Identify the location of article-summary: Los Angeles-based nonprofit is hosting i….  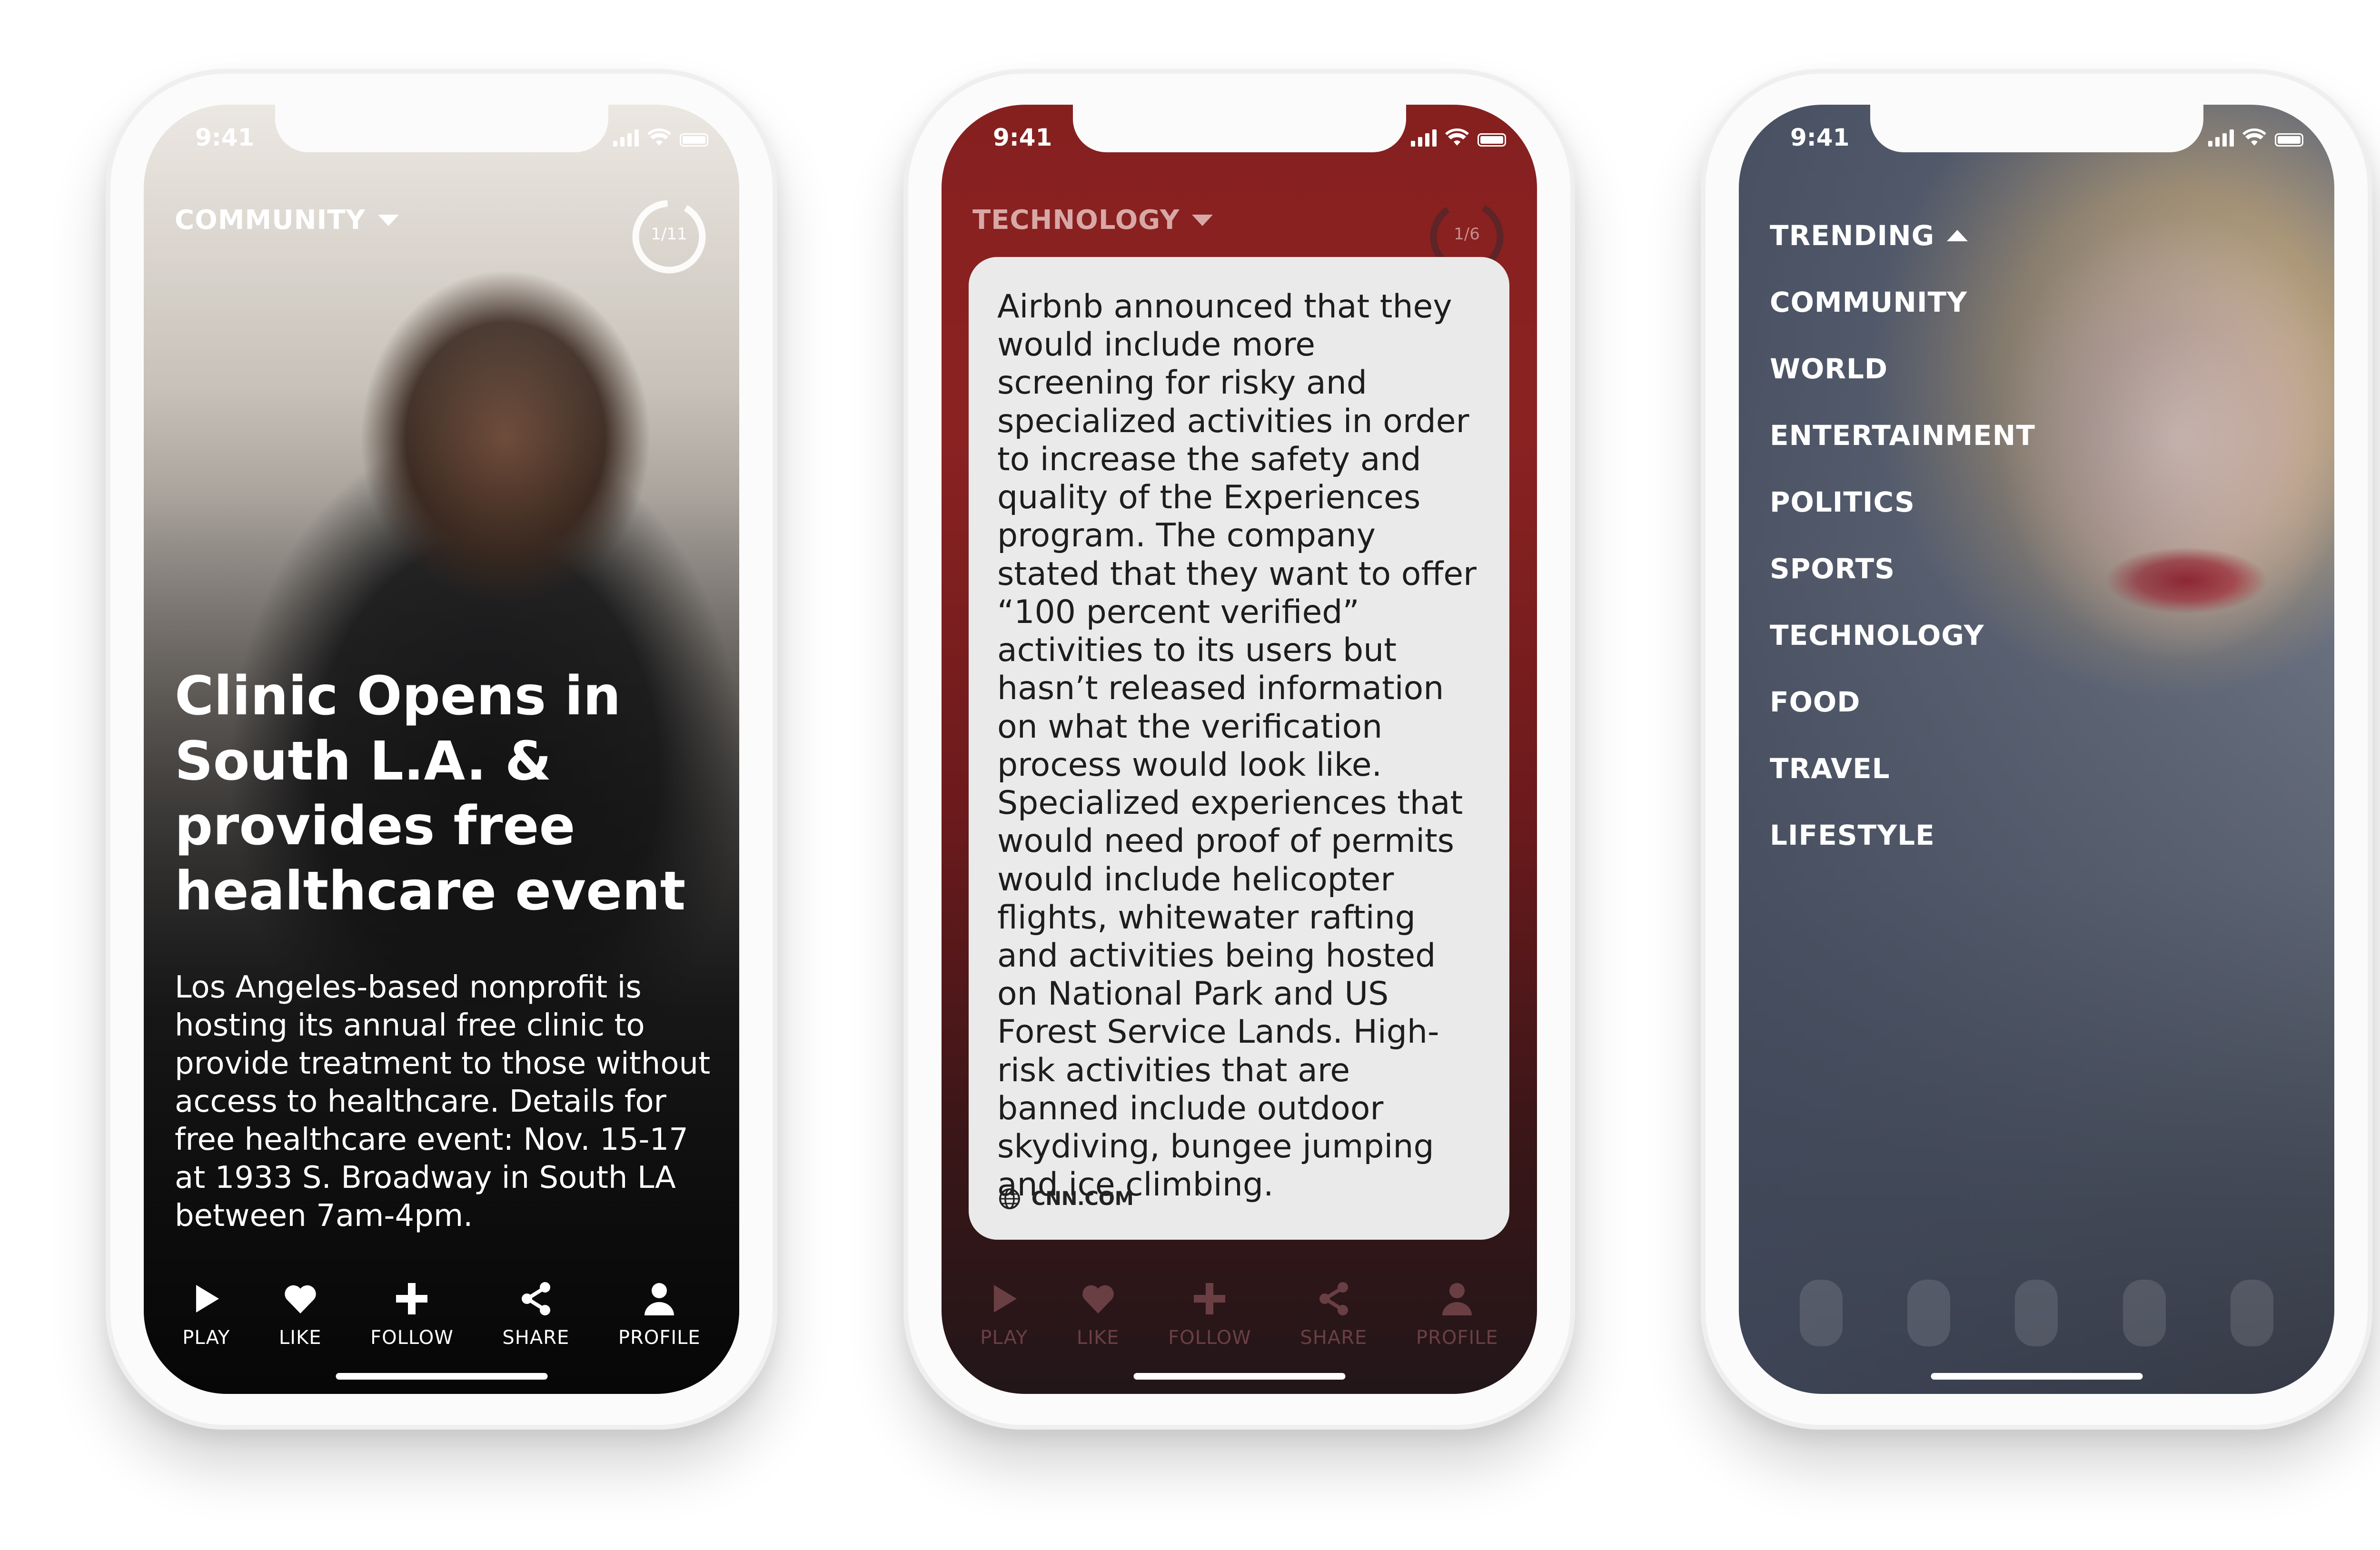
(443, 1102).